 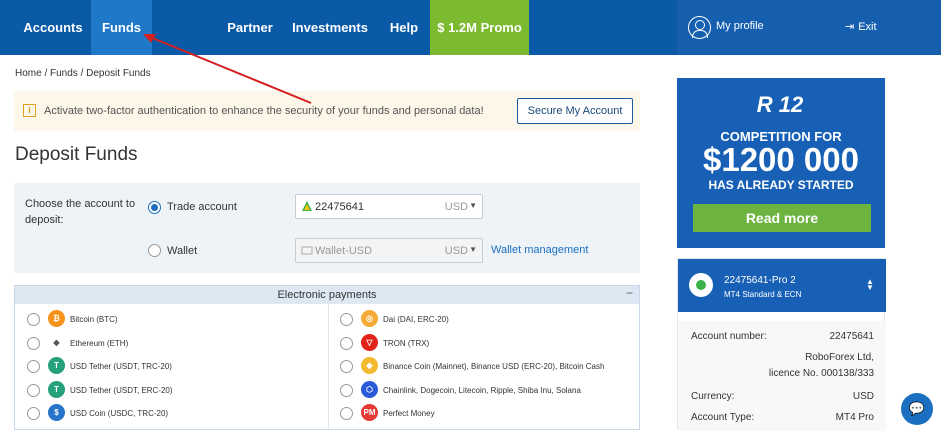 I want to click on currency-value: USD, so click(x=863, y=396).